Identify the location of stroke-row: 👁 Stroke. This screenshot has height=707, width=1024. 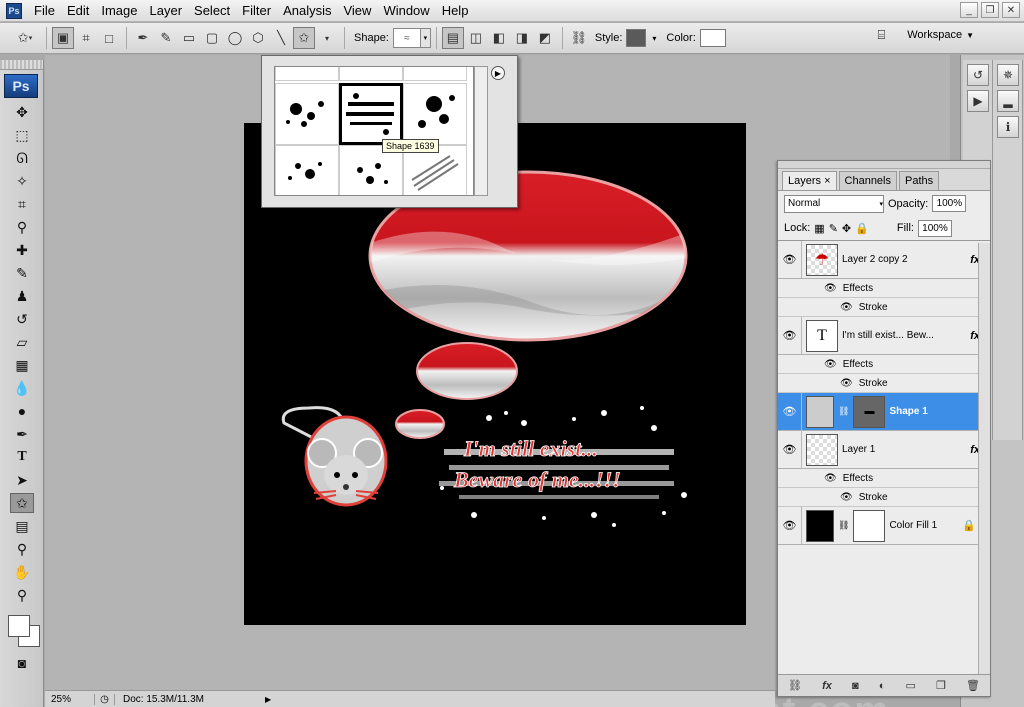
(884, 307).